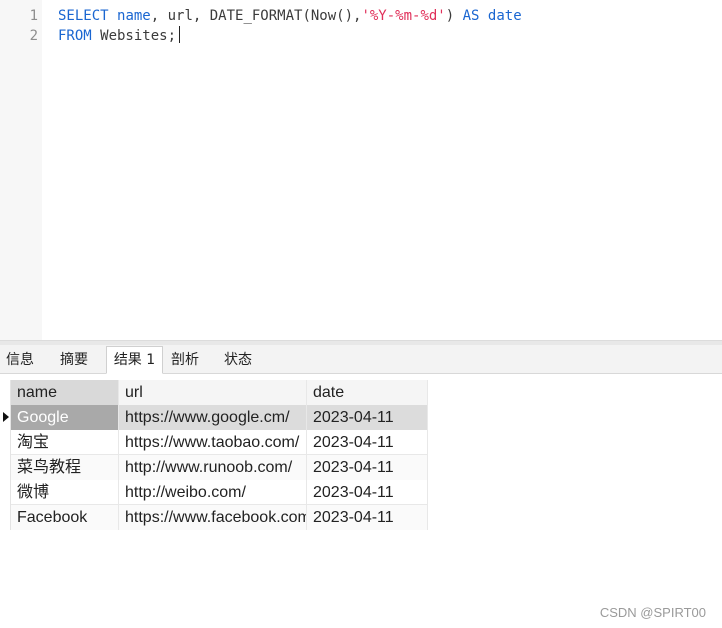  What do you see at coordinates (134, 16) in the screenshot?
I see `column-name: name` at bounding box center [134, 16].